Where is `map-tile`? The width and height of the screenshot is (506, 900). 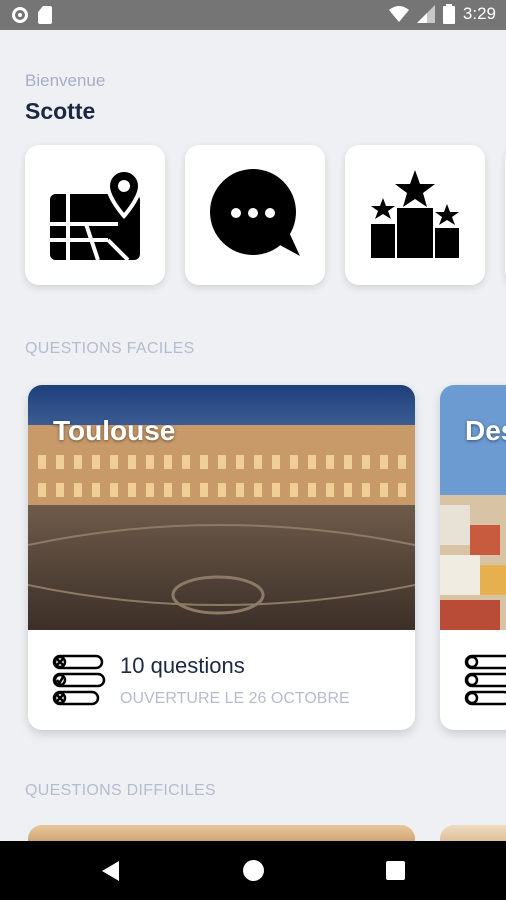
map-tile is located at coordinates (95, 215).